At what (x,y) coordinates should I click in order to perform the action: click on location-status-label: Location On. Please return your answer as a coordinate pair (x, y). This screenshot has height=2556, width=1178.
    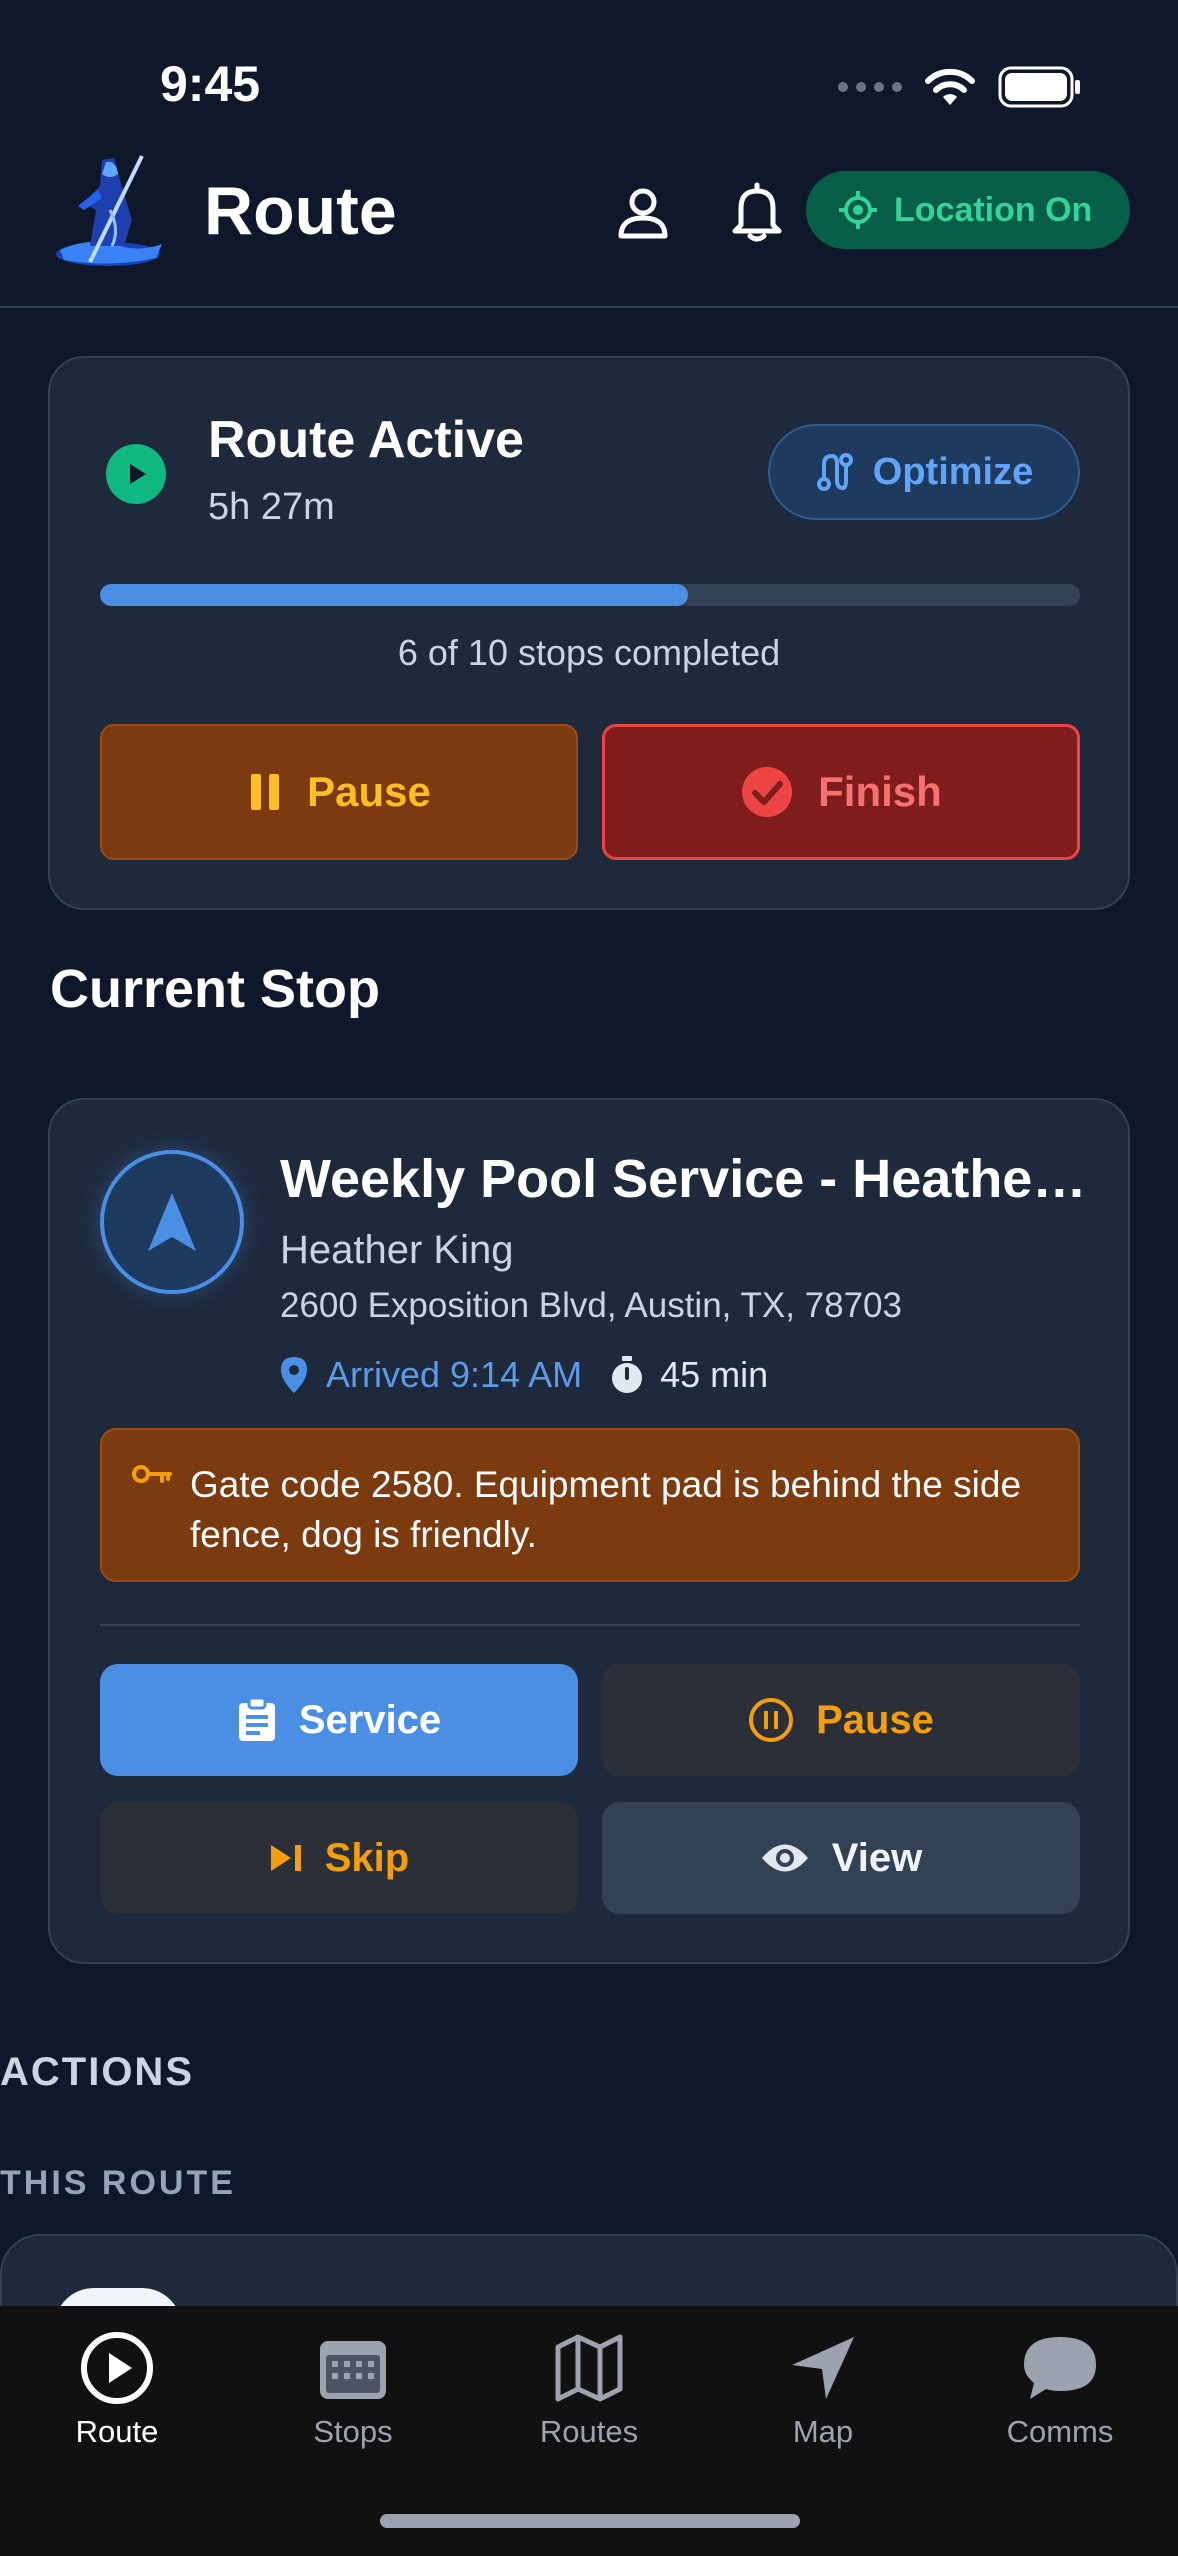
    Looking at the image, I should click on (993, 209).